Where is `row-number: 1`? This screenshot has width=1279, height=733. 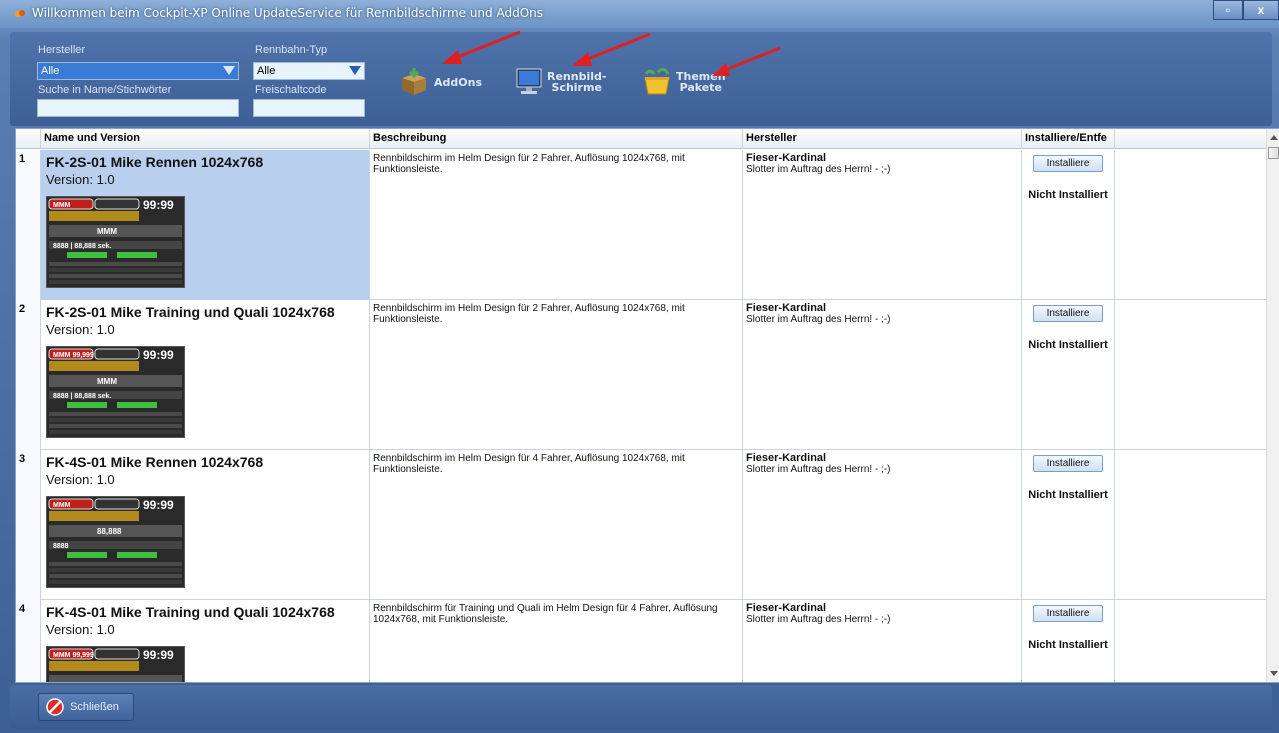 row-number: 1 is located at coordinates (28, 225).